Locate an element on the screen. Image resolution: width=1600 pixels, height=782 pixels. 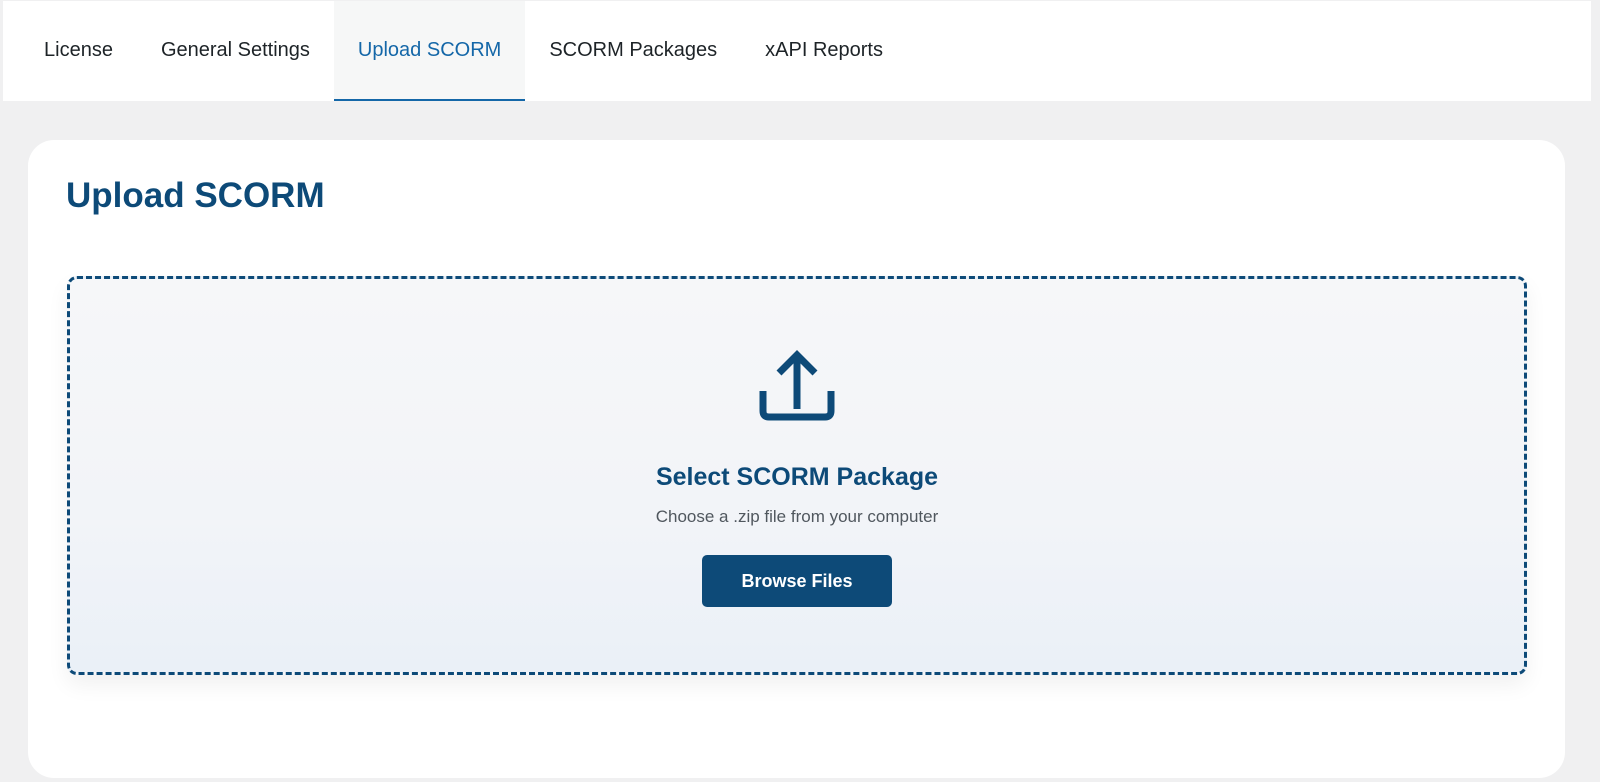
page-title: Upload SCORM is located at coordinates (195, 195).